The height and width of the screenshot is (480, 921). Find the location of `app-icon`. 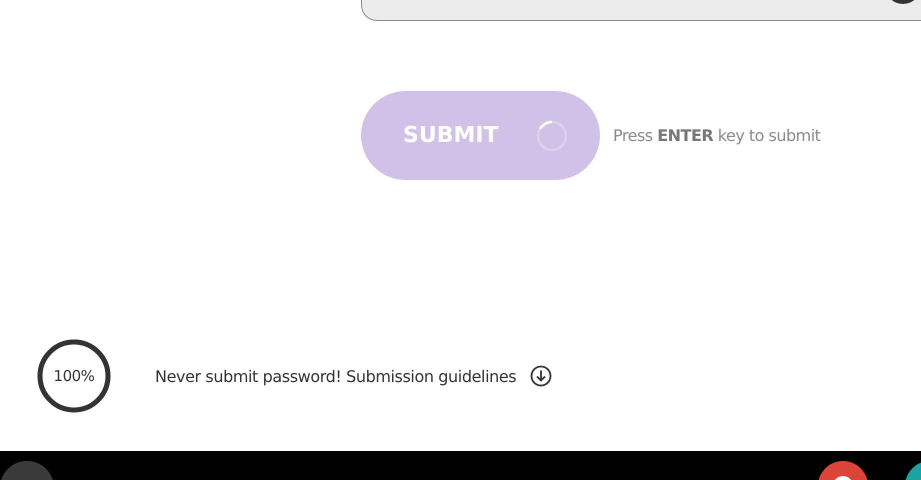

app-icon is located at coordinates (913, 470).